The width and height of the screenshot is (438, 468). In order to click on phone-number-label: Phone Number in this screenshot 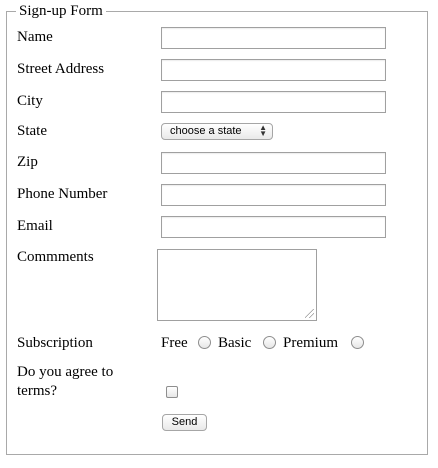, I will do `click(62, 194)`.